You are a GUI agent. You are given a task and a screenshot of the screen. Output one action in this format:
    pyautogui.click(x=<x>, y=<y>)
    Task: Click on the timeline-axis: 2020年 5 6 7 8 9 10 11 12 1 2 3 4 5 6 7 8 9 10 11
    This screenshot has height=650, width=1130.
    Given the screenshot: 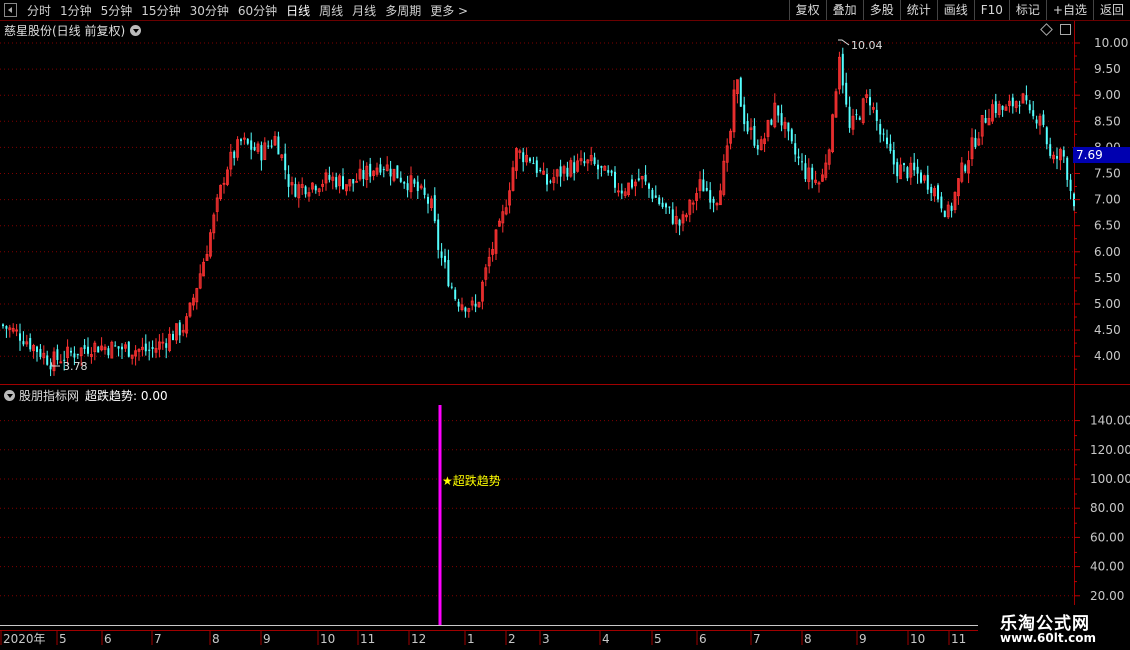 What is the action you would take?
    pyautogui.click(x=537, y=638)
    